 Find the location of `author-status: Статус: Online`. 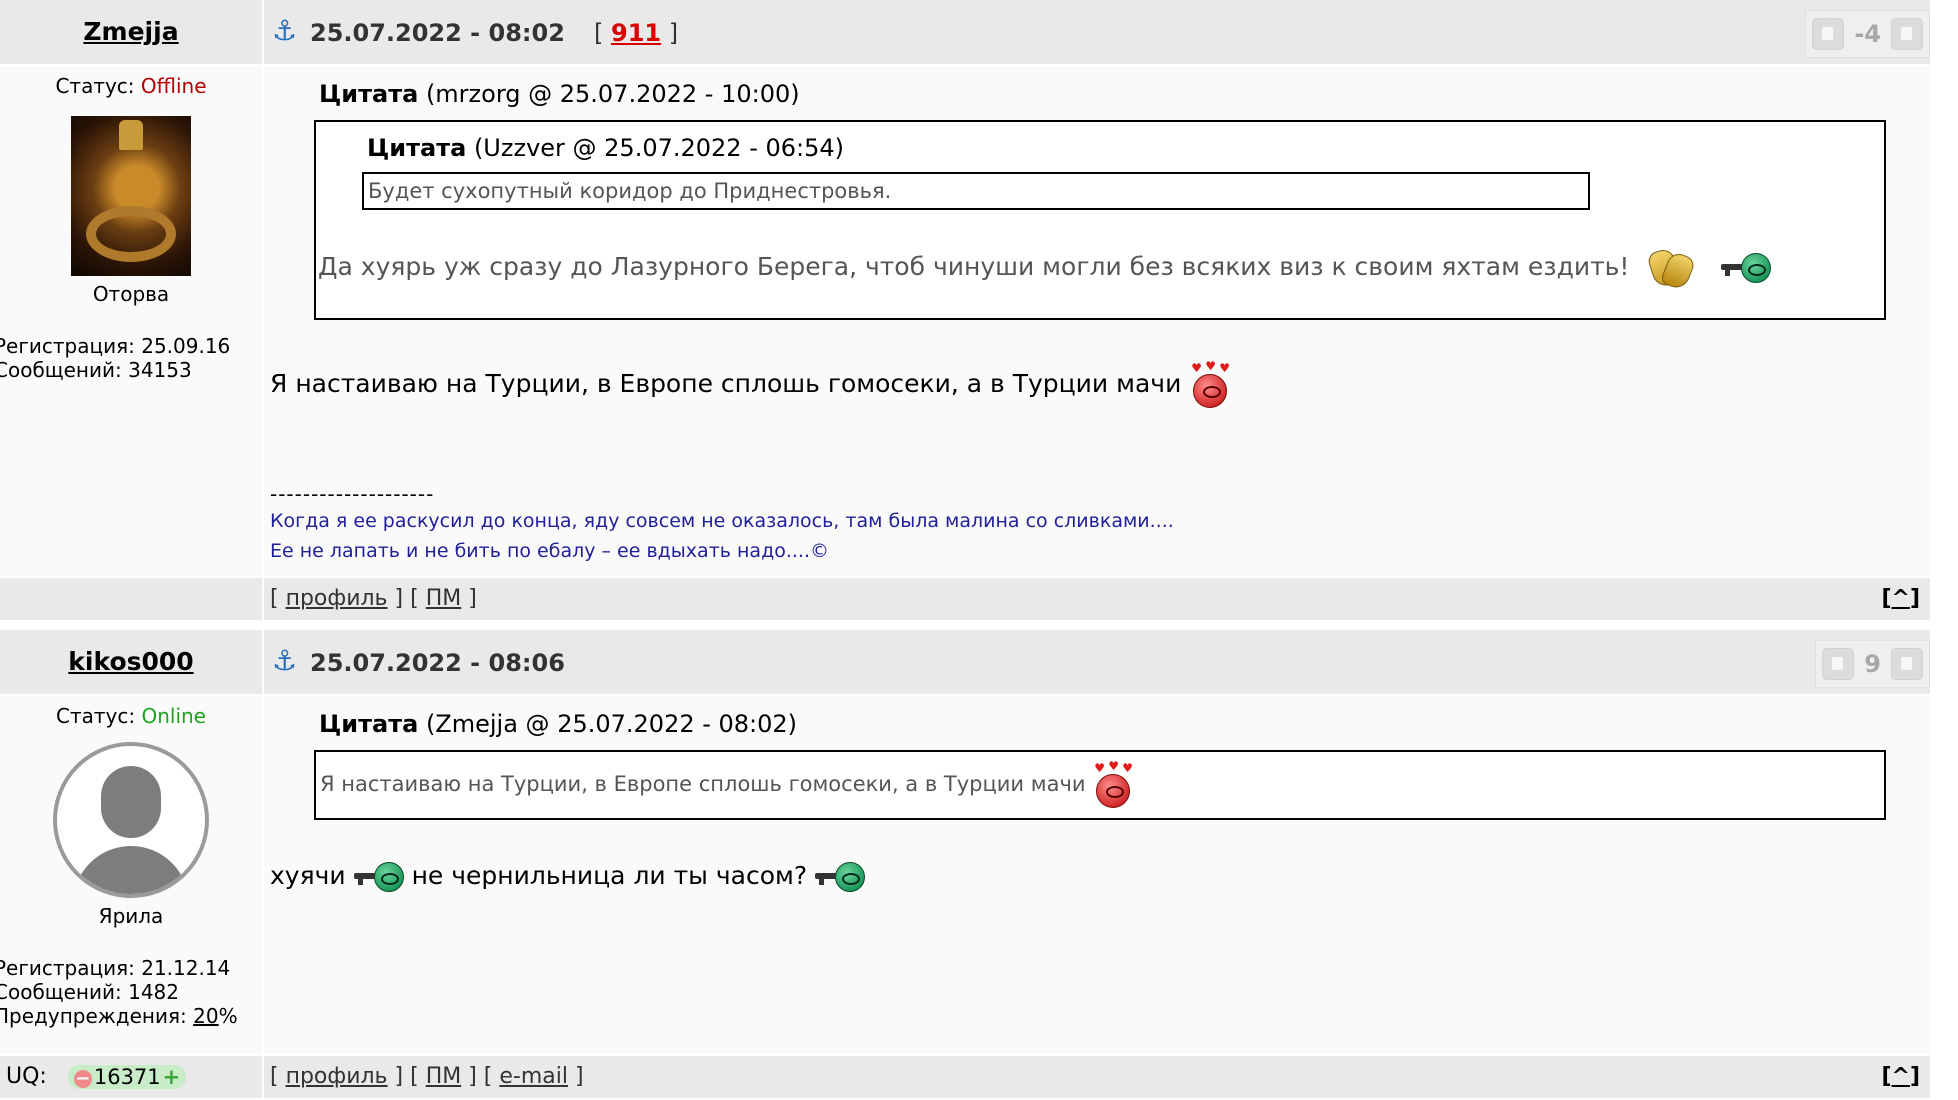

author-status: Статус: Online is located at coordinates (131, 716).